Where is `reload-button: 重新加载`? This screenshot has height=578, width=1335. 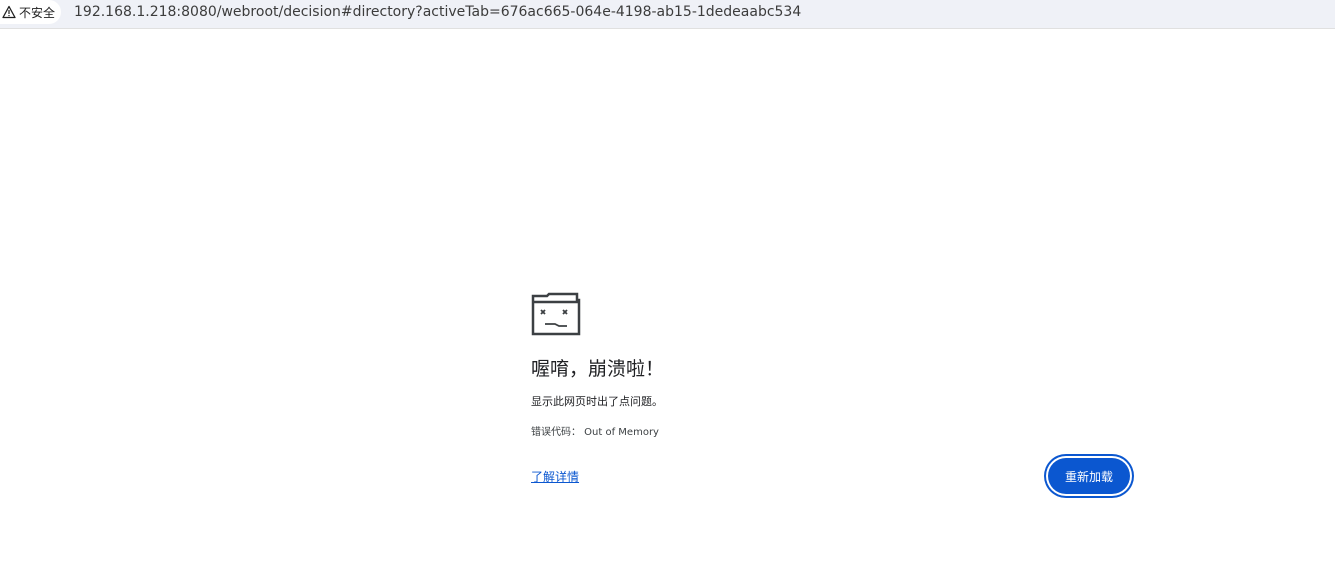 reload-button: 重新加载 is located at coordinates (1089, 476).